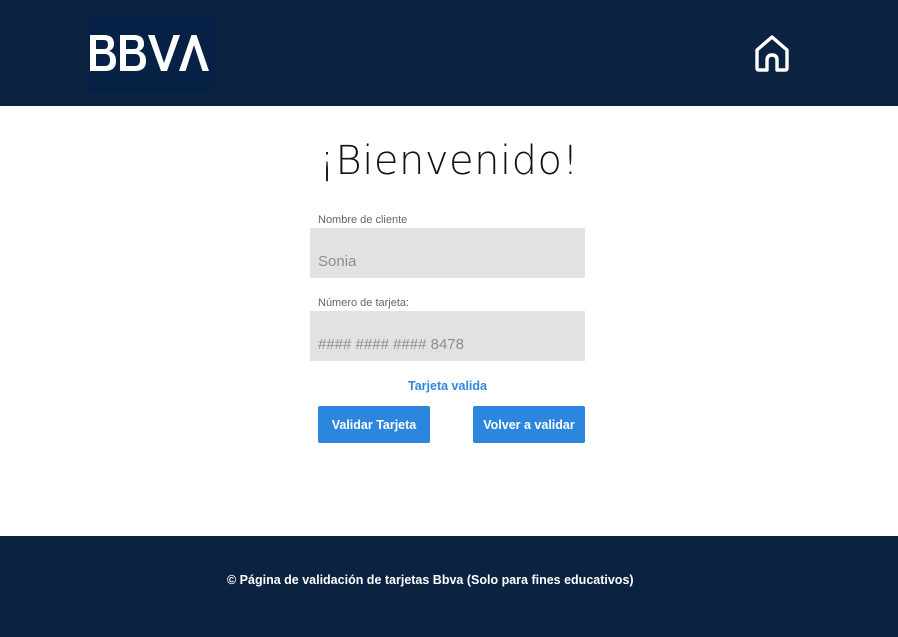  What do you see at coordinates (374, 424) in the screenshot?
I see `validate-card-button: Validar Tarjeta` at bounding box center [374, 424].